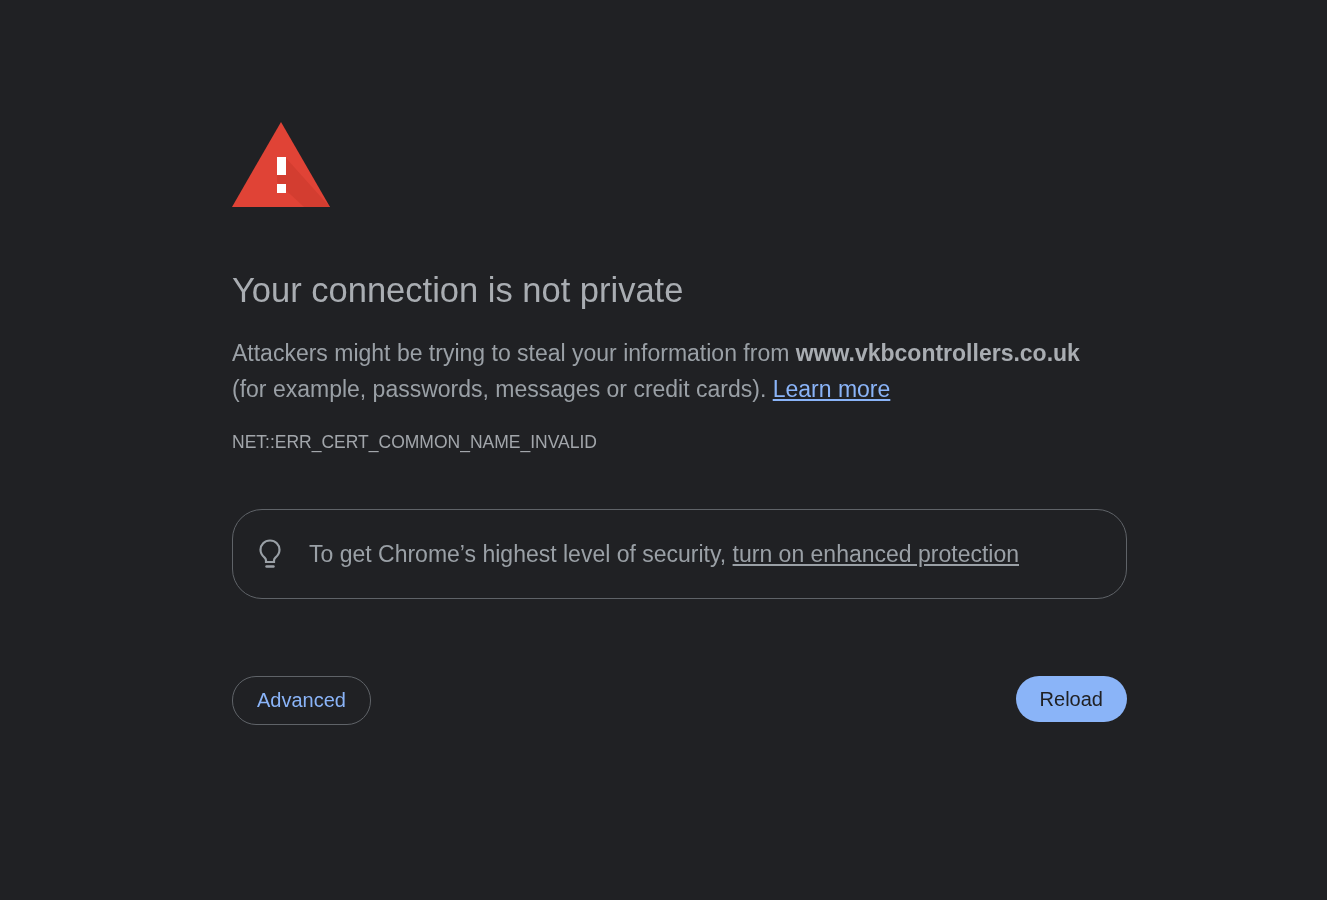 The width and height of the screenshot is (1327, 900). Describe the element at coordinates (831, 389) in the screenshot. I see `learn-more-link: Learn more` at that location.